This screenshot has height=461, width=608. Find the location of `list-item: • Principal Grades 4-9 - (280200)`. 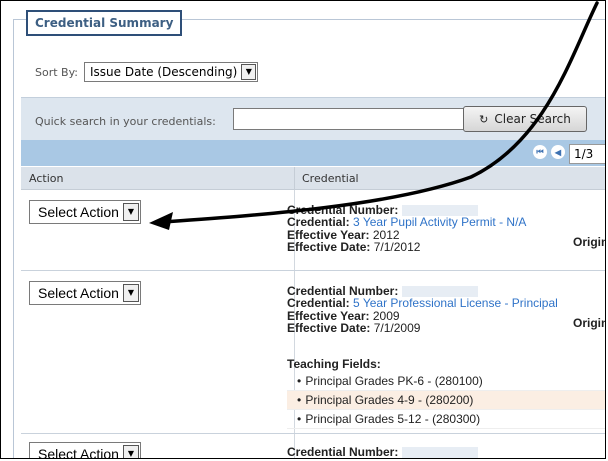

list-item: • Principal Grades 4-9 - (280200) is located at coordinates (446, 400).